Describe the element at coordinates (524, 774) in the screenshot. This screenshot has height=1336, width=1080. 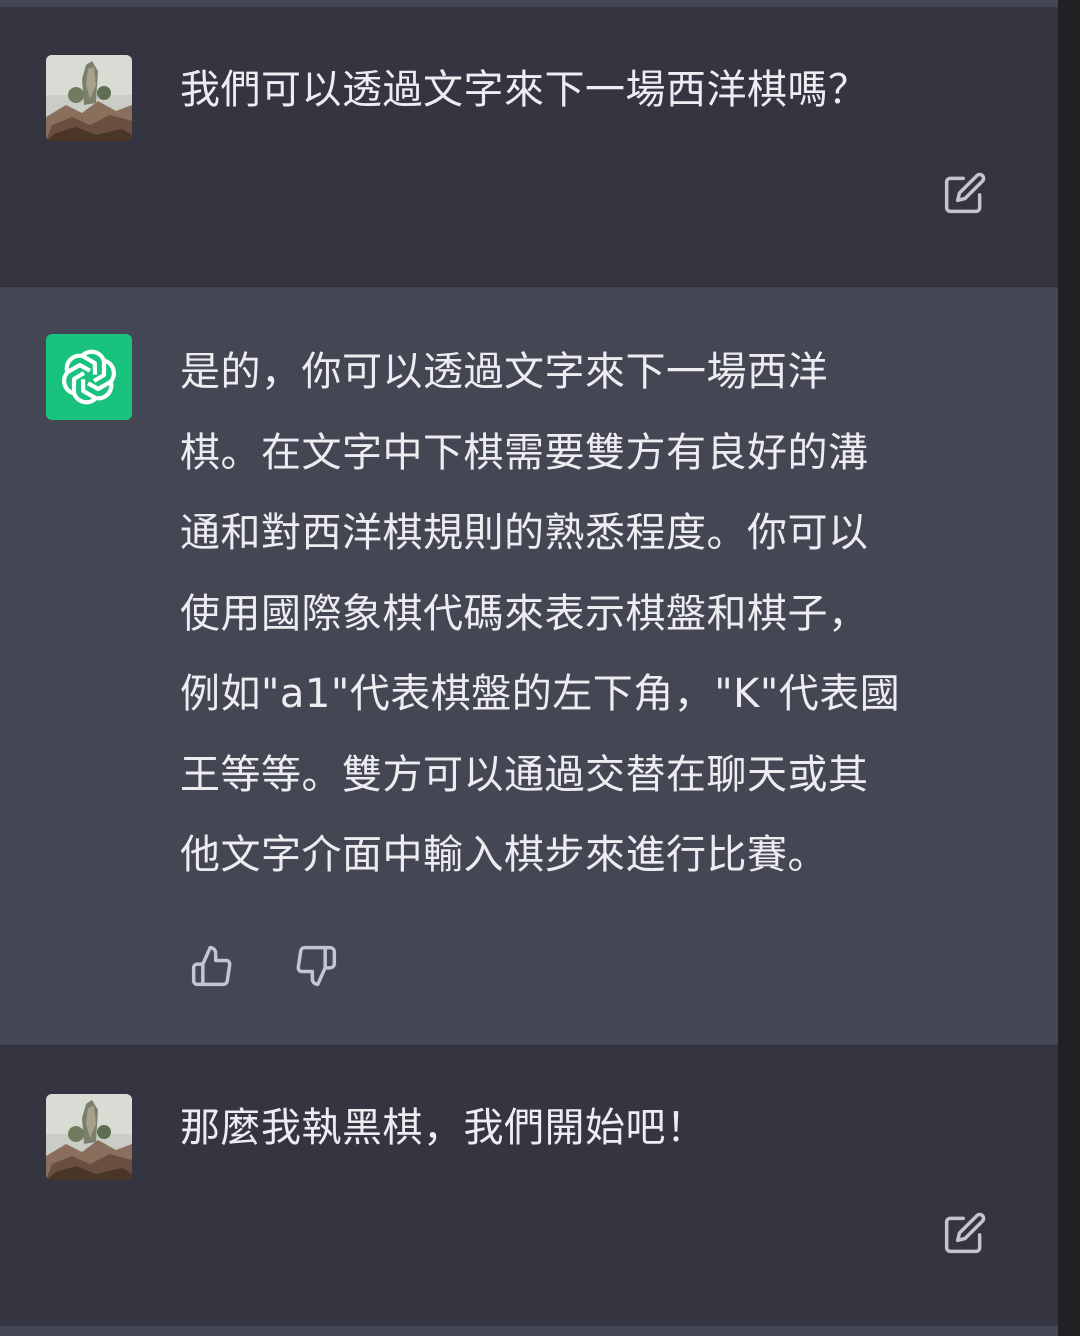
I see `message-line: 王等等。雙方可以通過交替在聊天或其` at that location.